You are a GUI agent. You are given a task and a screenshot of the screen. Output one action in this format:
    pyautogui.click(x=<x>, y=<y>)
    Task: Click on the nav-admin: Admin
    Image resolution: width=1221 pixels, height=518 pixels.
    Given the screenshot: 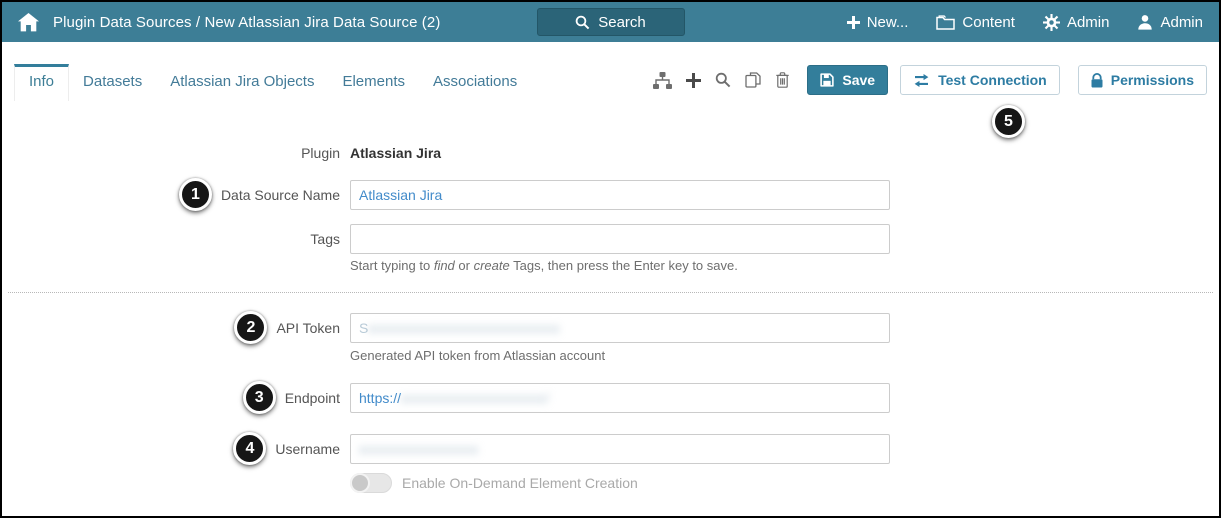 What is the action you would take?
    pyautogui.click(x=1076, y=22)
    